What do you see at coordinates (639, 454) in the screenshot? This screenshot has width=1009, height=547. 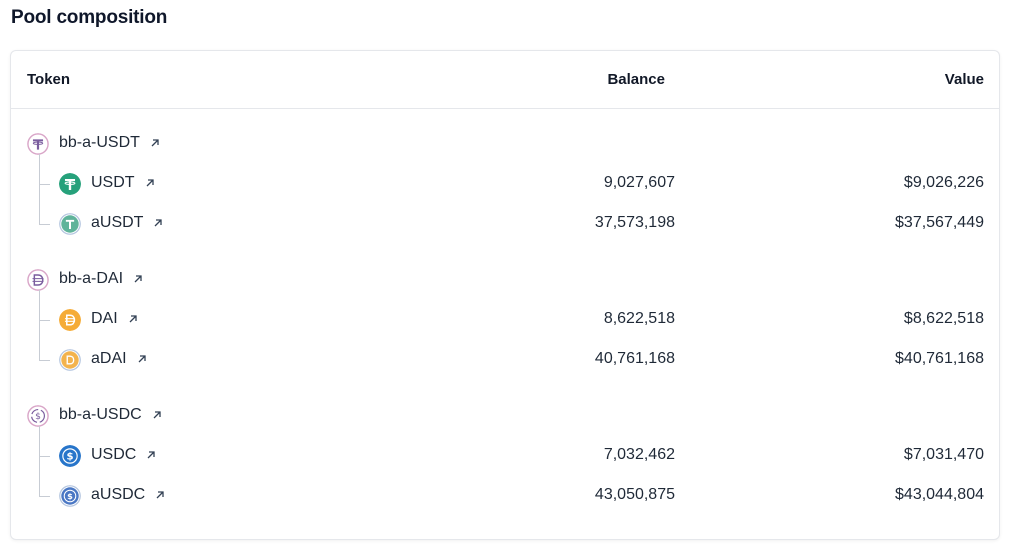 I see `balance-cell: 7,032,462` at bounding box center [639, 454].